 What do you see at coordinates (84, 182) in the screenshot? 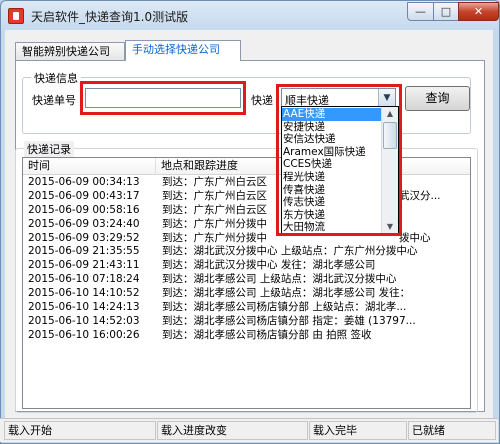
I see `row-time: 2015-06-09 00:34:13` at bounding box center [84, 182].